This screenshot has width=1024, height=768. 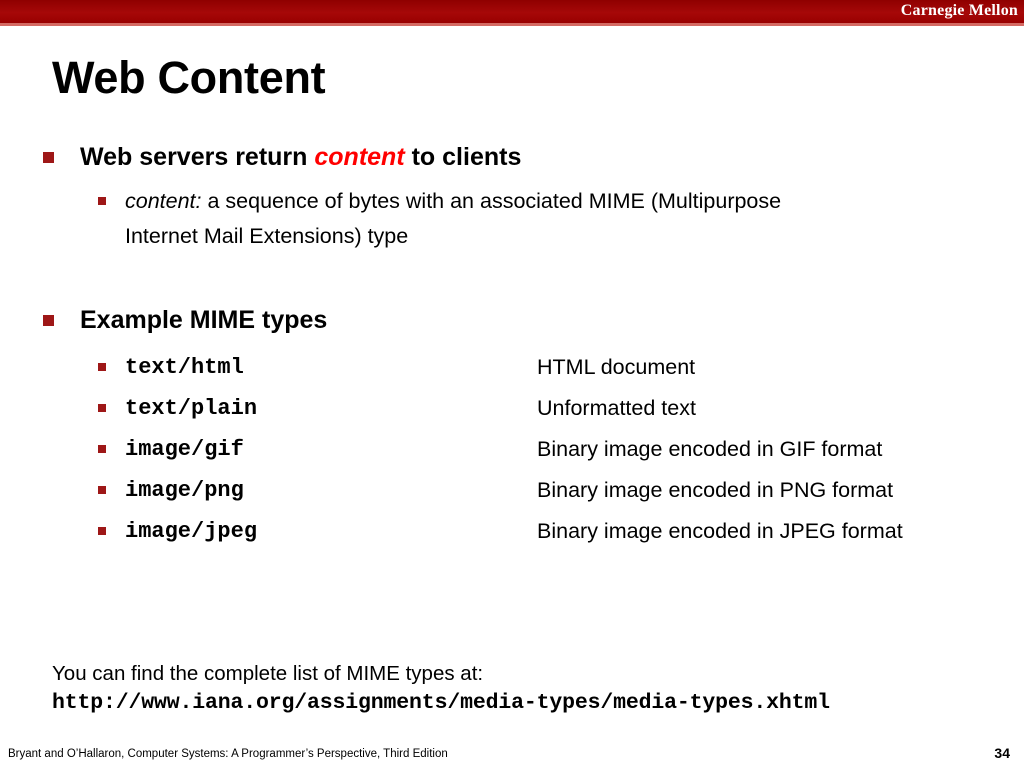 What do you see at coordinates (184, 367) in the screenshot?
I see `mime-type-value: text/html` at bounding box center [184, 367].